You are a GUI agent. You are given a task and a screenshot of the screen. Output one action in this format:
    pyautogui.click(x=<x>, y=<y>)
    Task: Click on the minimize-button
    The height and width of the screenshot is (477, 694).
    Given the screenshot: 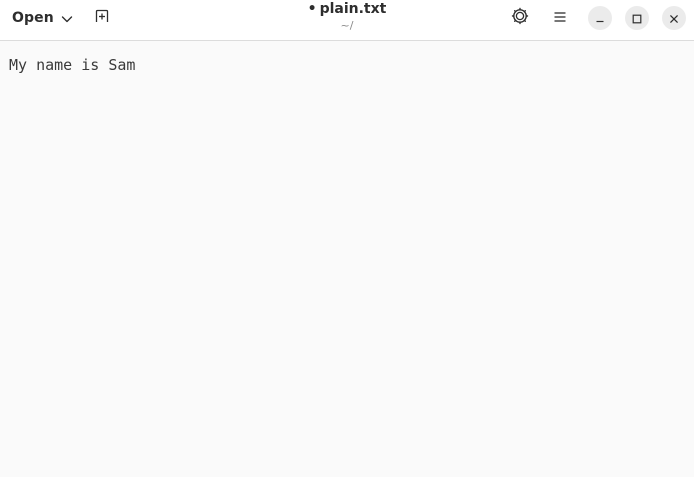 What is the action you would take?
    pyautogui.click(x=600, y=18)
    